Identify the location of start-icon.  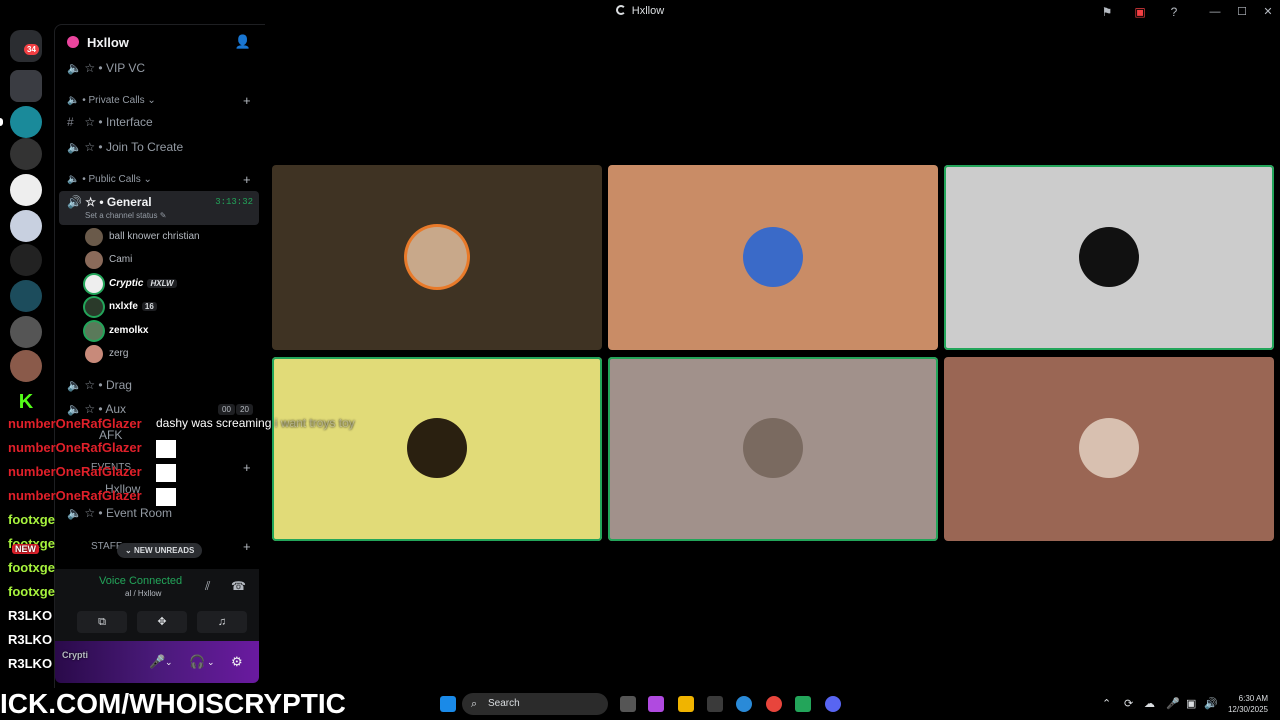
(448, 704).